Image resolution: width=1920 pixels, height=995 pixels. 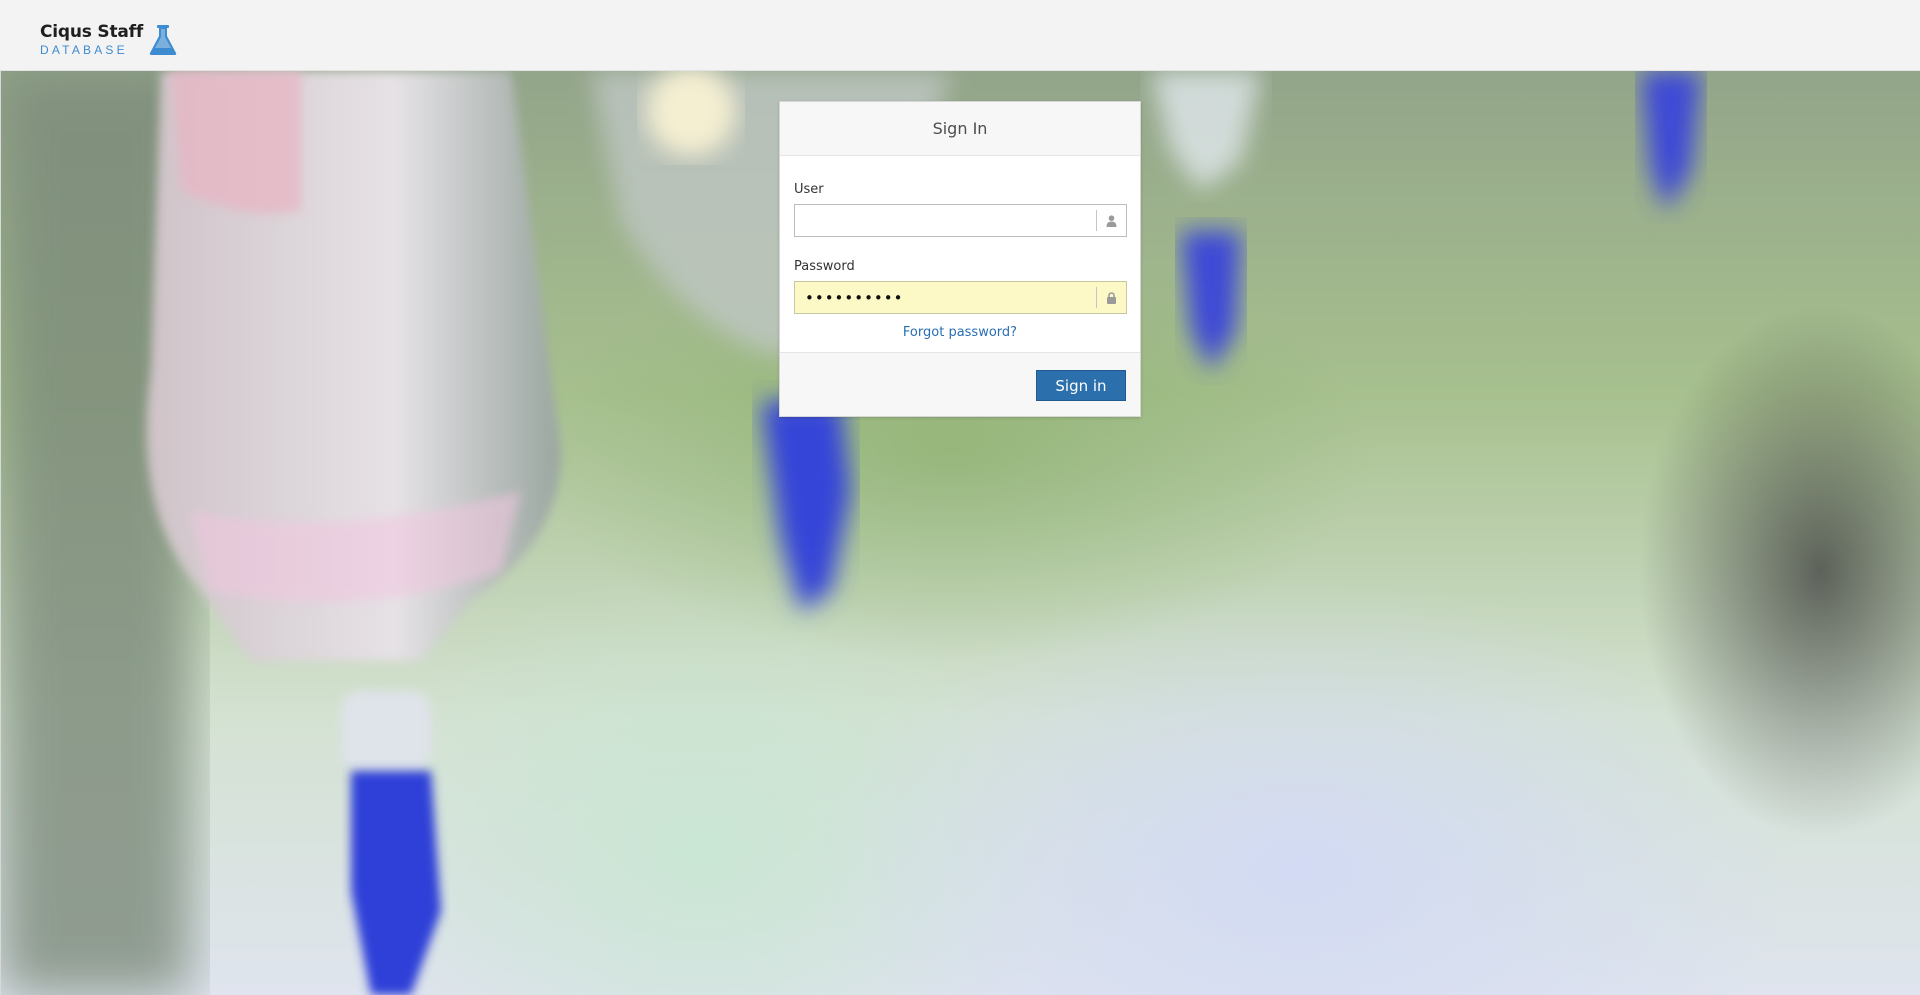 What do you see at coordinates (960, 384) in the screenshot?
I see `panel-footer: Sign in` at bounding box center [960, 384].